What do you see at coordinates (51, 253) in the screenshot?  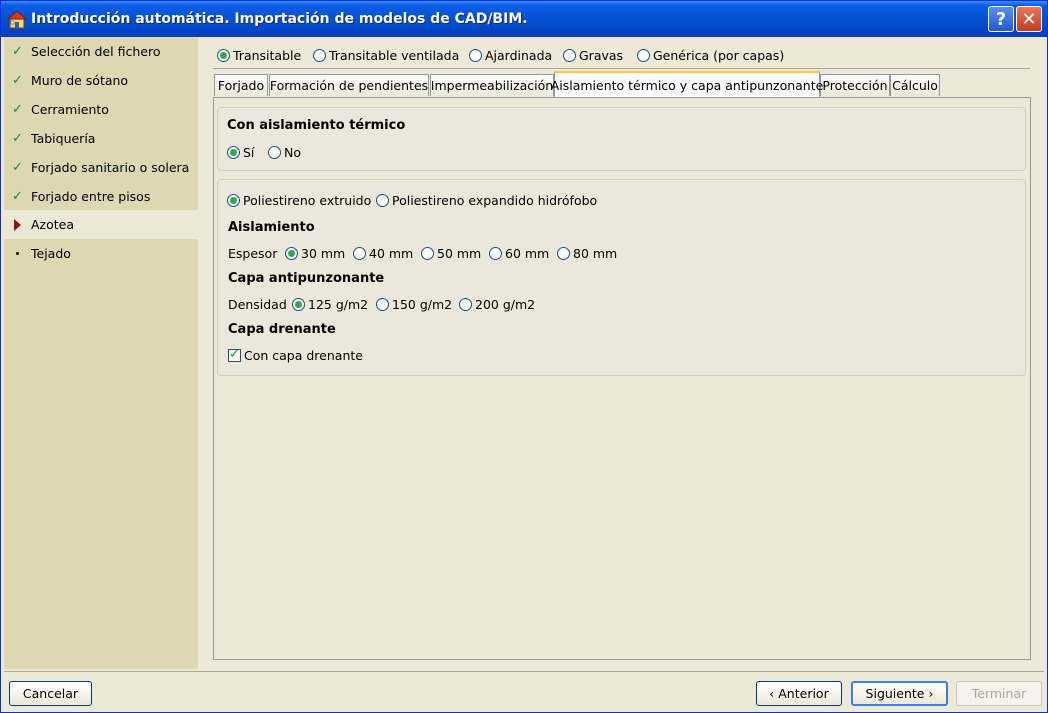 I see `sidebar-item-label: Tejado` at bounding box center [51, 253].